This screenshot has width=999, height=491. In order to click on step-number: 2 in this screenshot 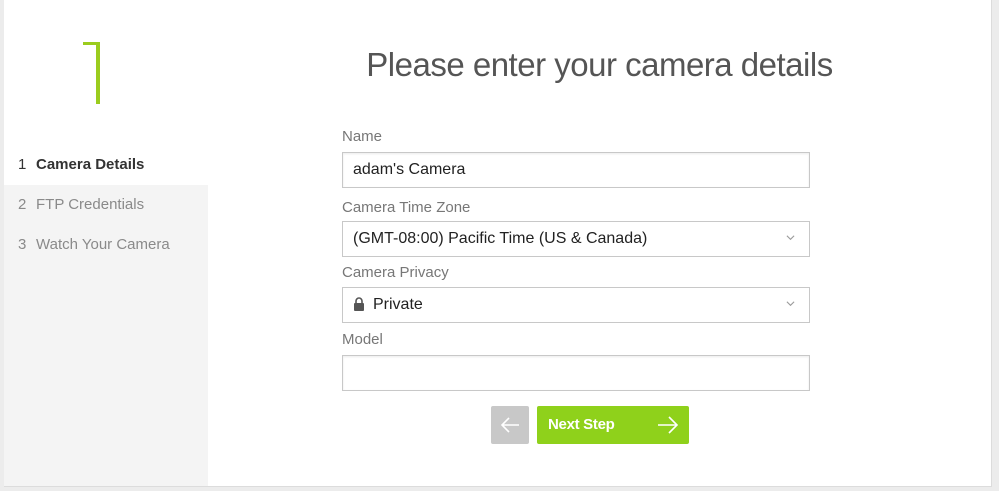, I will do `click(22, 204)`.